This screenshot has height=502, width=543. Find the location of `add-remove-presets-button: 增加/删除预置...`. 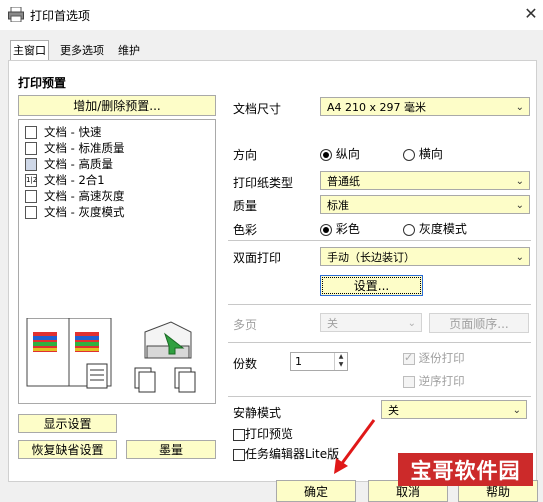

add-remove-presets-button: 增加/删除预置... is located at coordinates (117, 105).